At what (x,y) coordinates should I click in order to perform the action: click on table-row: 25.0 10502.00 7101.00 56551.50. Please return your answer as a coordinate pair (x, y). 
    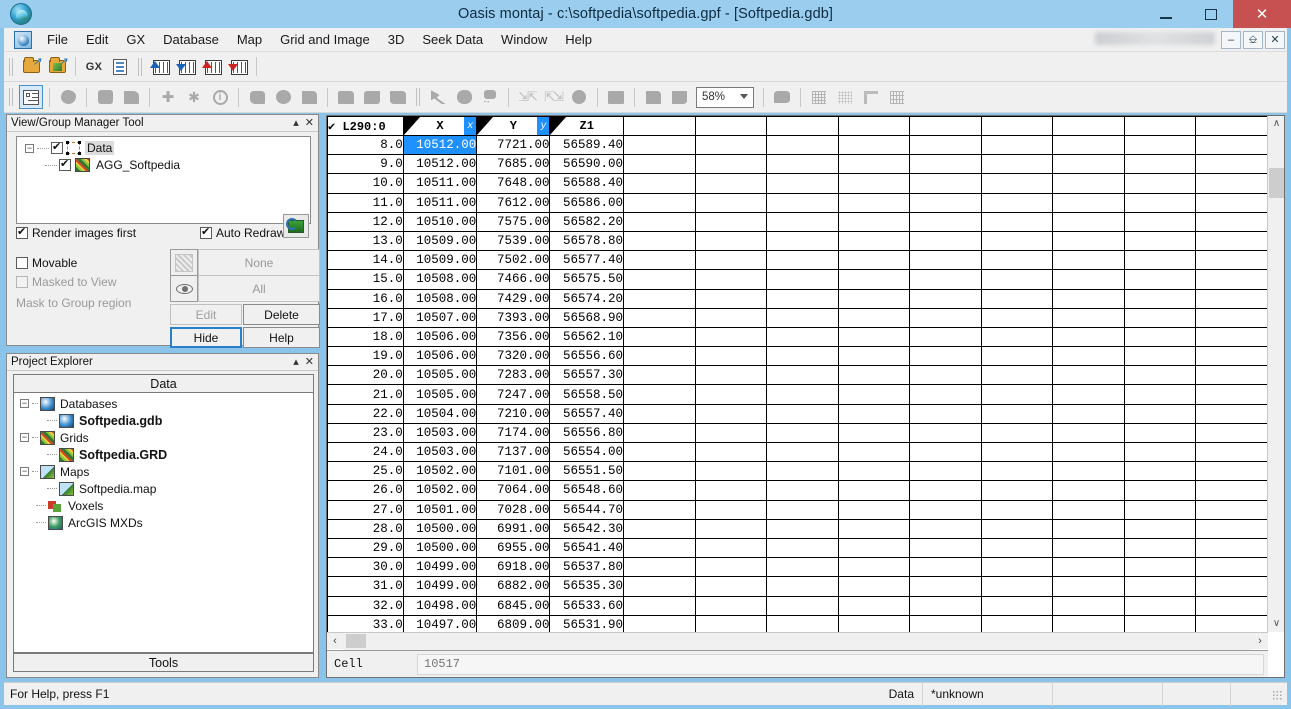
    Looking at the image, I should click on (797, 471).